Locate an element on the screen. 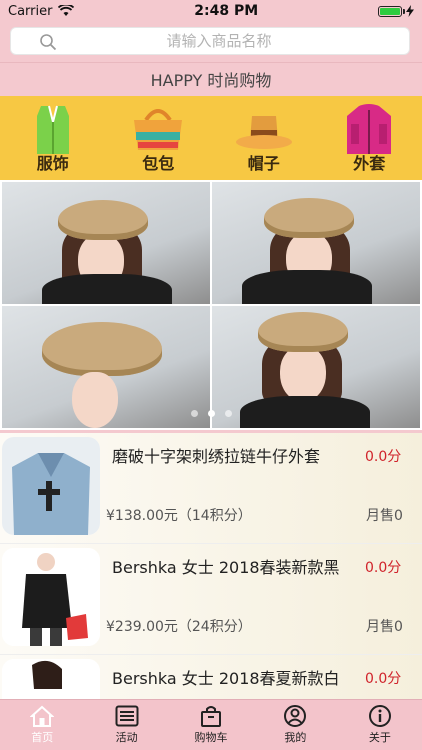  status-time: 2:48 PM is located at coordinates (226, 11).